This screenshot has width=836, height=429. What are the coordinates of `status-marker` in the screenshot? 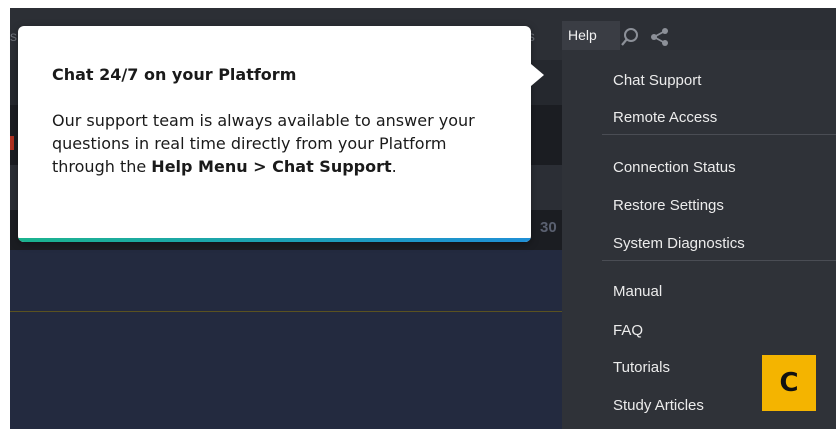 It's located at (12, 143).